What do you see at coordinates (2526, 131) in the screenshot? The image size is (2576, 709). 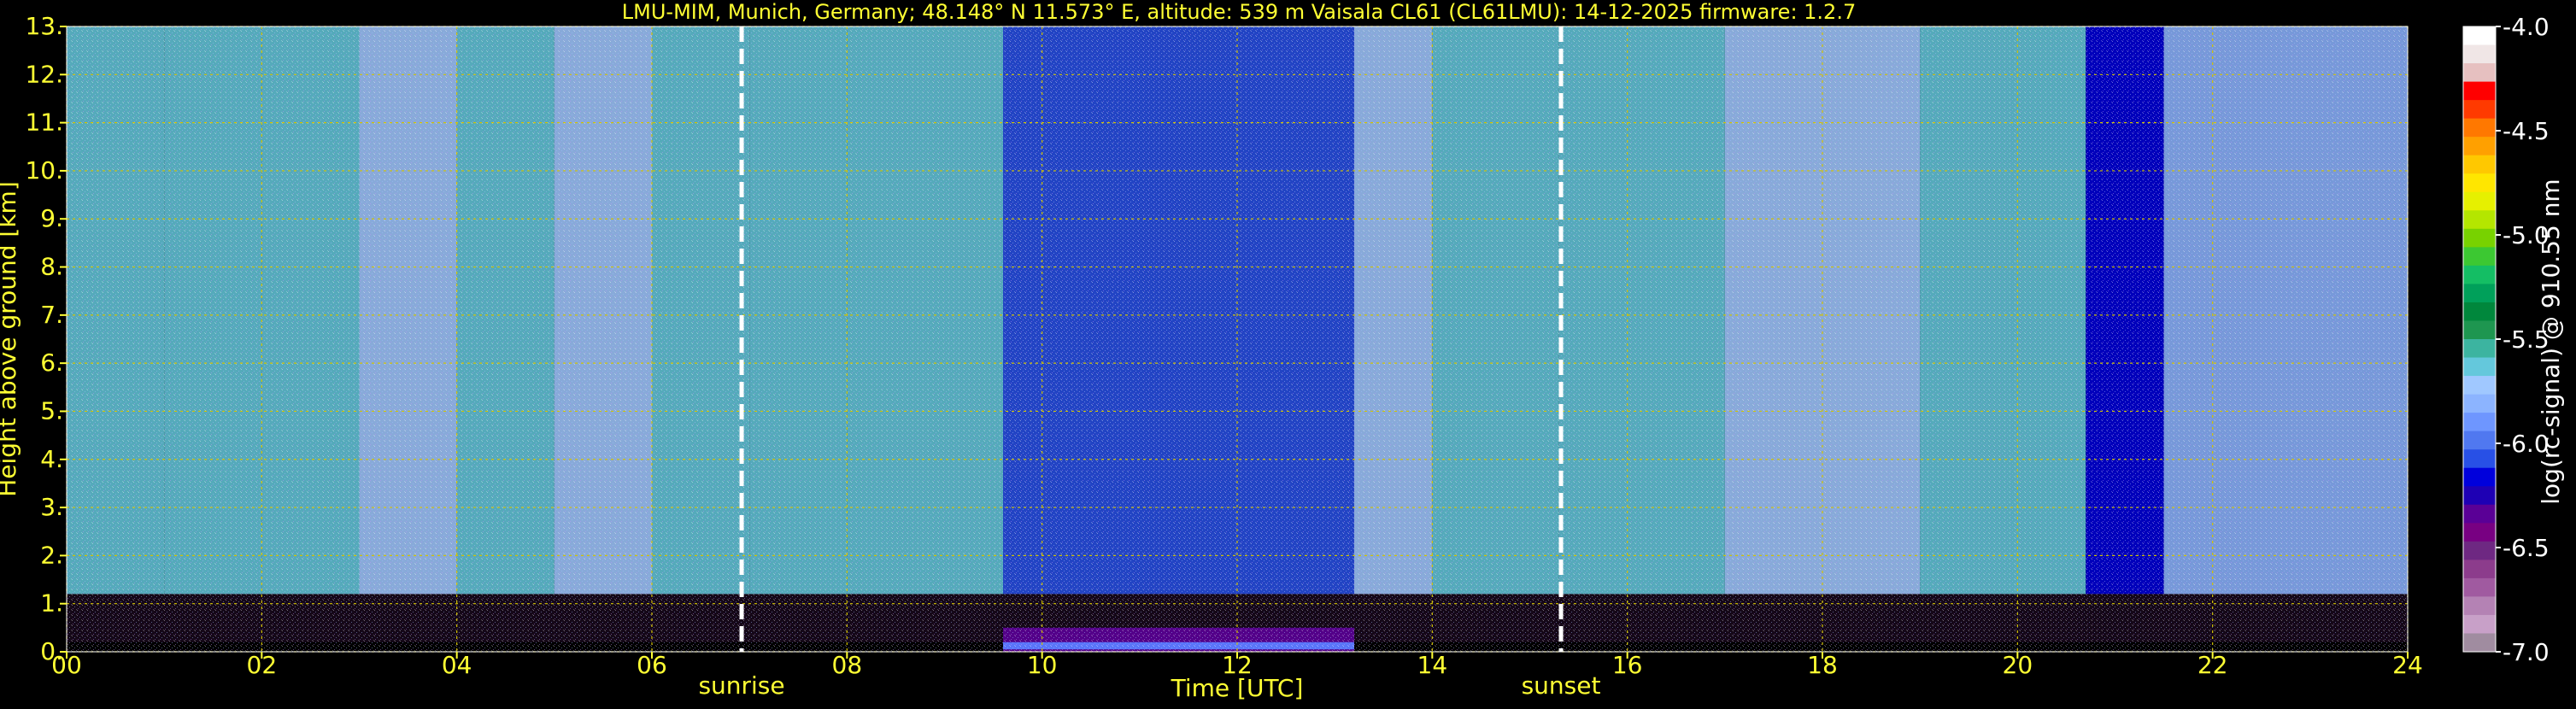 I see `colorbar-tick-label: -4.5` at bounding box center [2526, 131].